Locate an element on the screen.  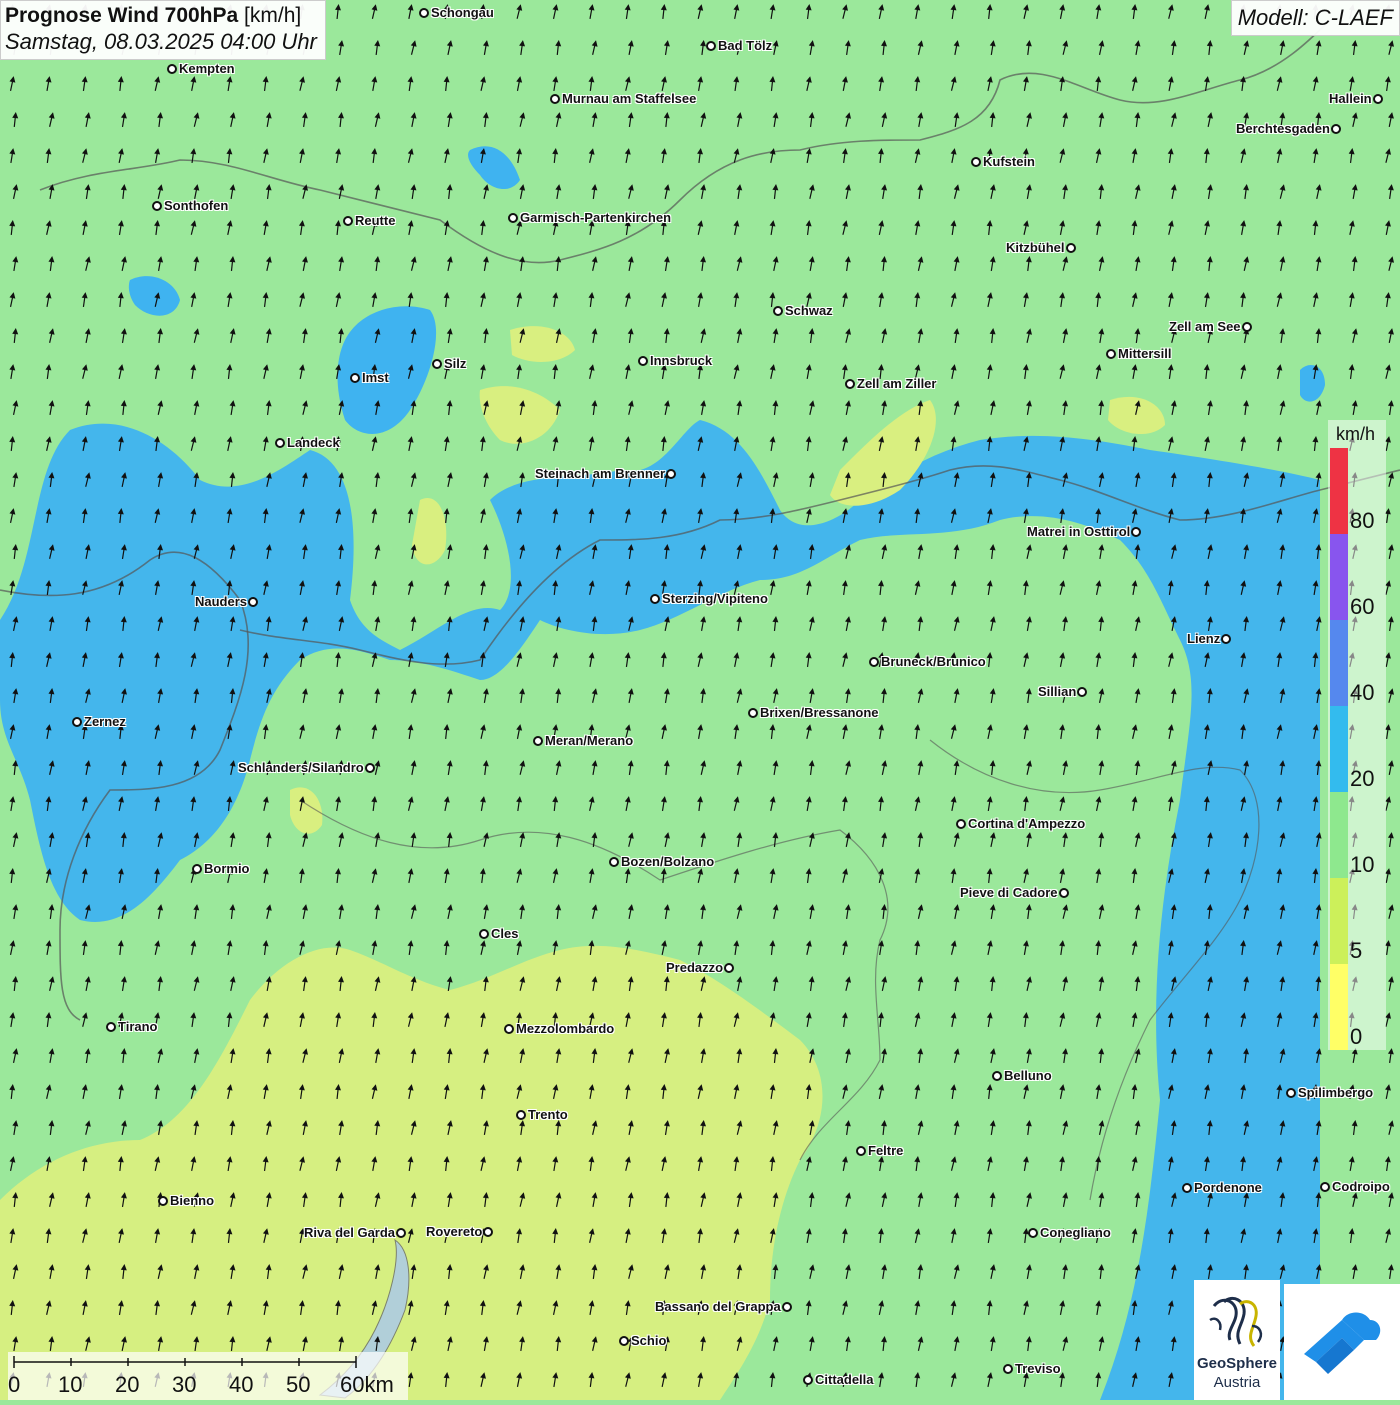
city-label: Trento is located at coordinates (548, 1114).